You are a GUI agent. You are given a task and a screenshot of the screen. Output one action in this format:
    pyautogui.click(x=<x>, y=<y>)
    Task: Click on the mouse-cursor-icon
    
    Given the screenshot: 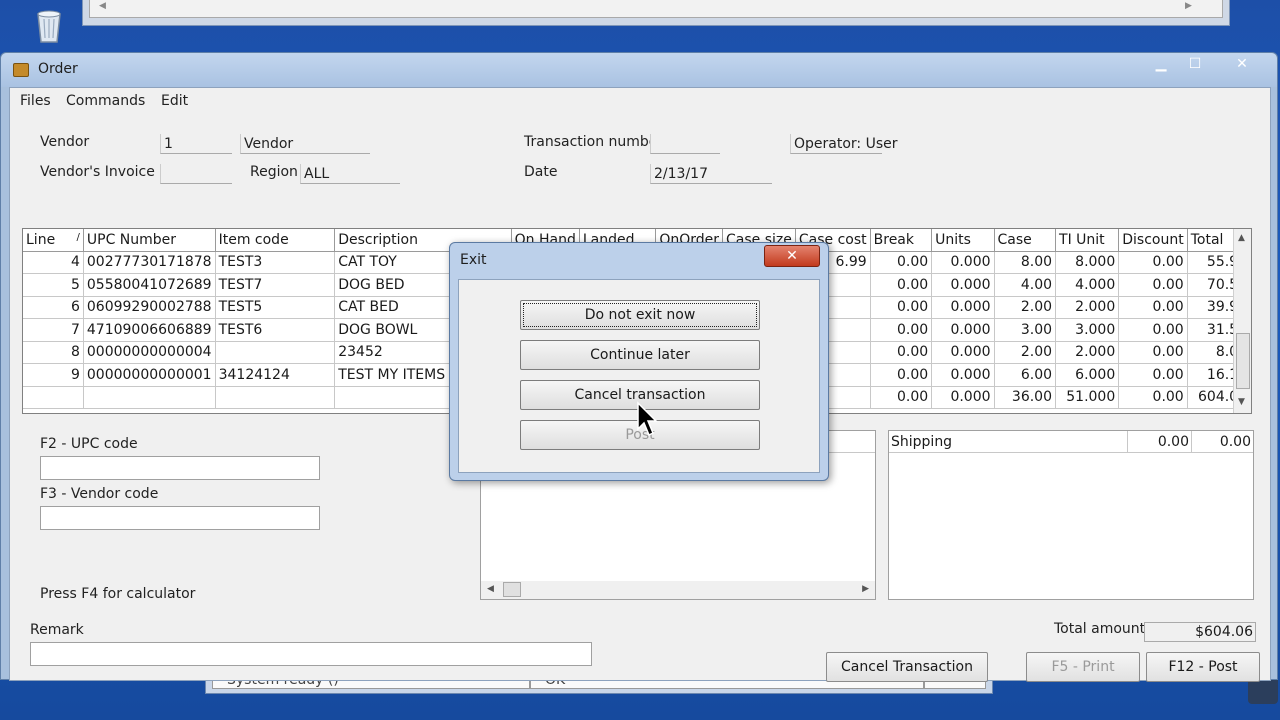 What is the action you would take?
    pyautogui.click(x=647, y=420)
    